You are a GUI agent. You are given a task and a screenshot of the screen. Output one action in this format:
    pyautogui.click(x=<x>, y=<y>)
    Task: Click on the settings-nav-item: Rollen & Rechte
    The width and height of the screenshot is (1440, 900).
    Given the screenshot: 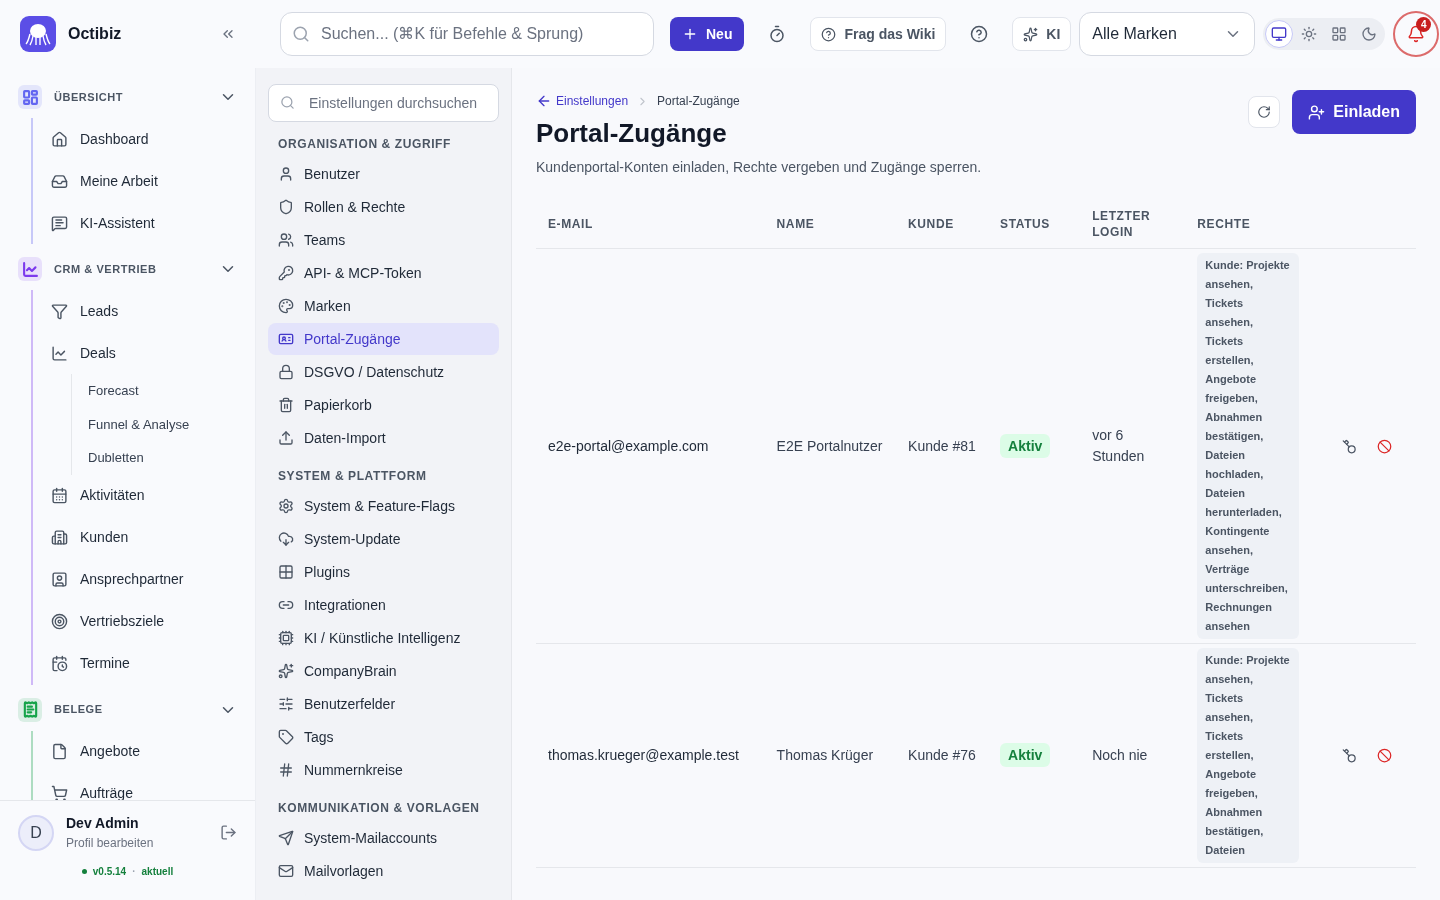 What is the action you would take?
    pyautogui.click(x=383, y=207)
    